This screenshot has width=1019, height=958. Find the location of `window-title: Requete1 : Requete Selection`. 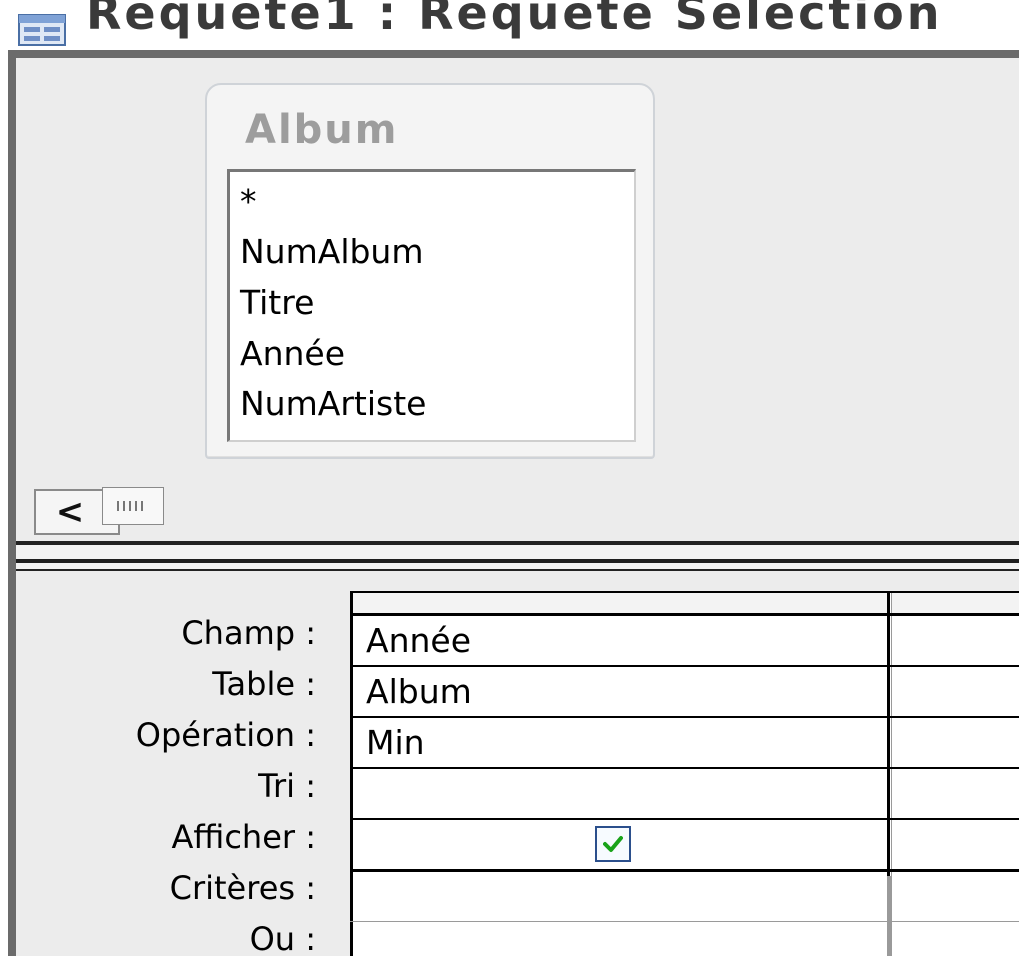

window-title: Requete1 : Requete Selection is located at coordinates (514, 20).